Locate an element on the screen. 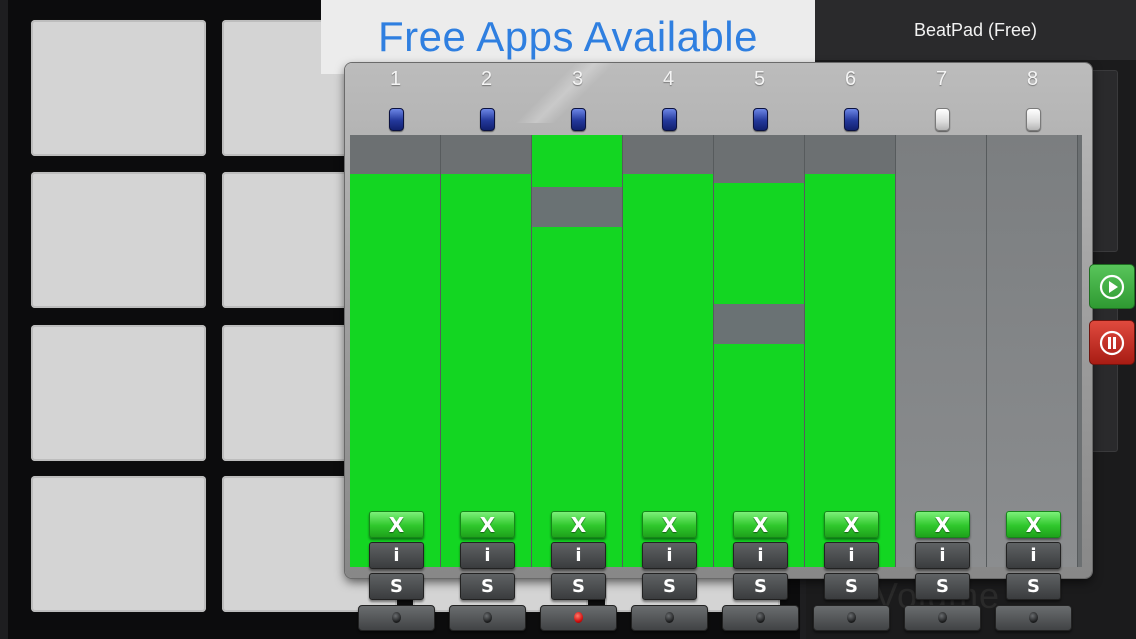  channel-number: 5 is located at coordinates (759, 79).